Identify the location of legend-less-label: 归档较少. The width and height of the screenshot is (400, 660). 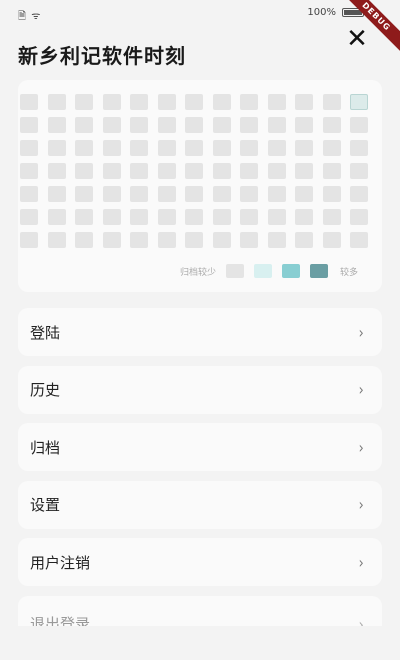
(198, 272).